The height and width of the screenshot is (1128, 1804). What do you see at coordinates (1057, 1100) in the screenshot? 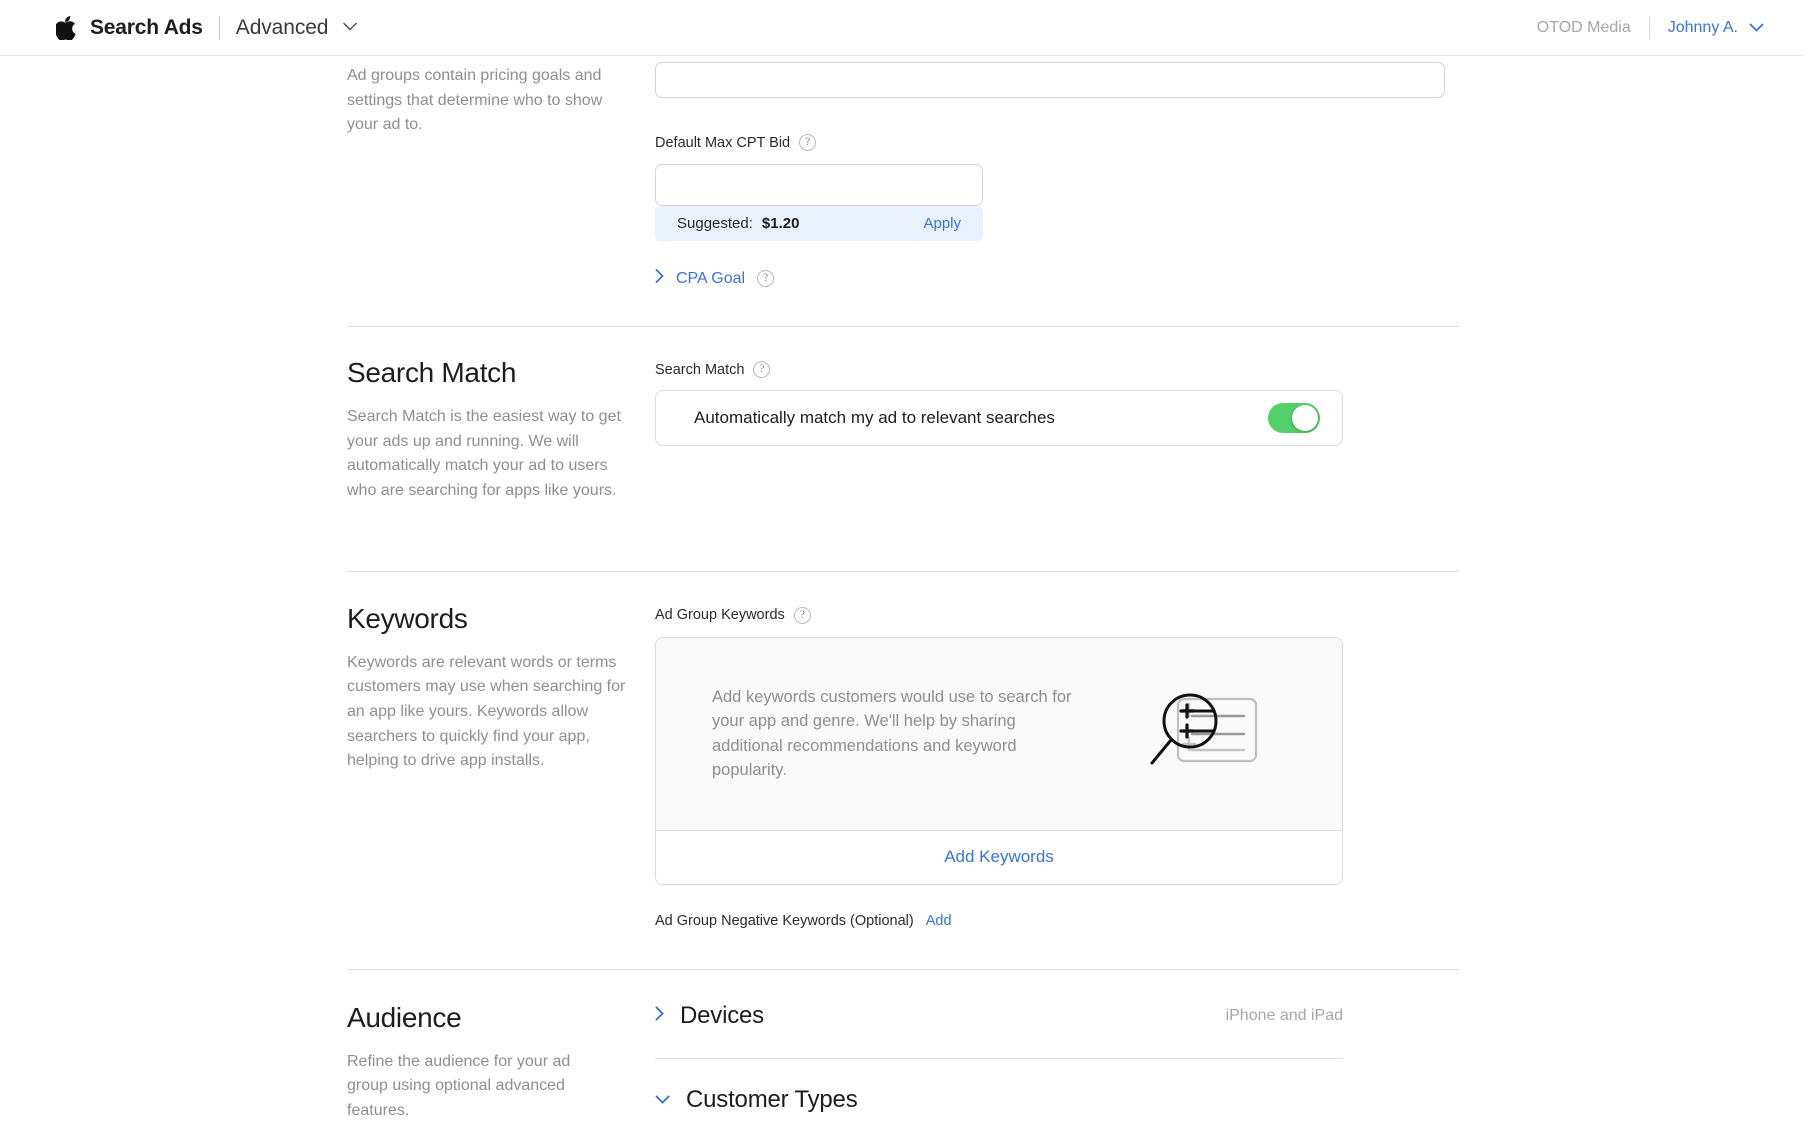
I see `customer-types-disclosure: Customer Types` at bounding box center [1057, 1100].